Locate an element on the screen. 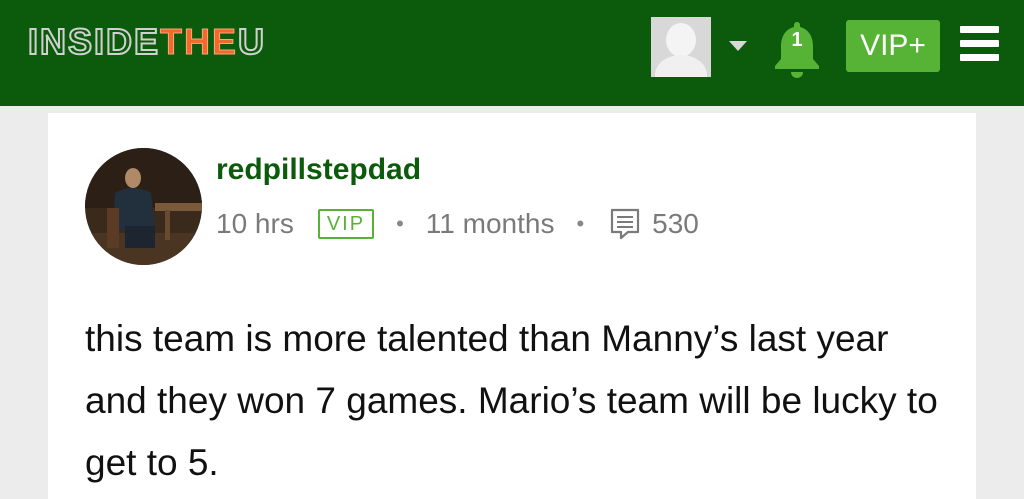  chevron-down-icon is located at coordinates (738, 46).